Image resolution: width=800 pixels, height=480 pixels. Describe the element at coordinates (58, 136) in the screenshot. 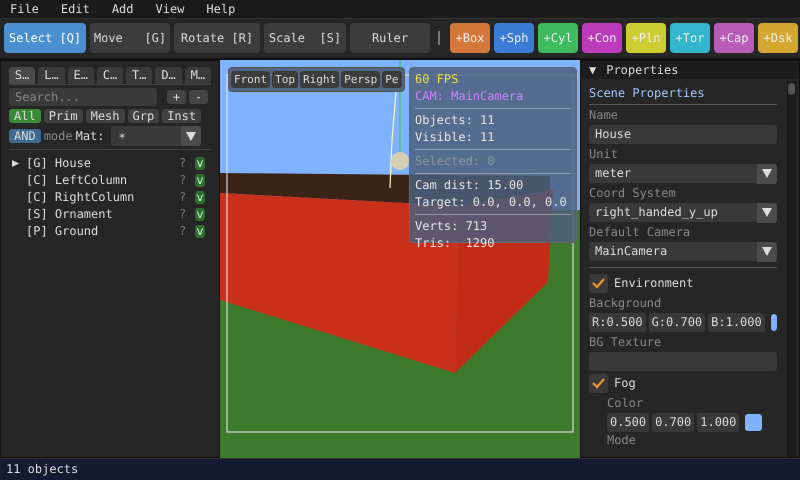

I see `mode-label: mode` at that location.